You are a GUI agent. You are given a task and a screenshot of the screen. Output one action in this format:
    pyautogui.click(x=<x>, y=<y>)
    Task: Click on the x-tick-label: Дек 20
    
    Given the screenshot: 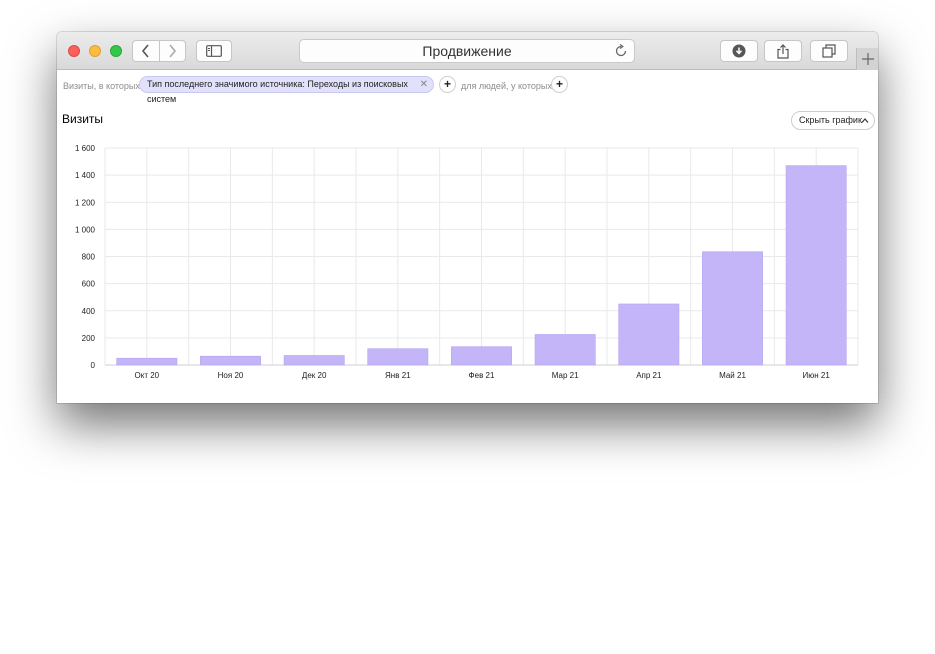 What is the action you would take?
    pyautogui.click(x=314, y=375)
    